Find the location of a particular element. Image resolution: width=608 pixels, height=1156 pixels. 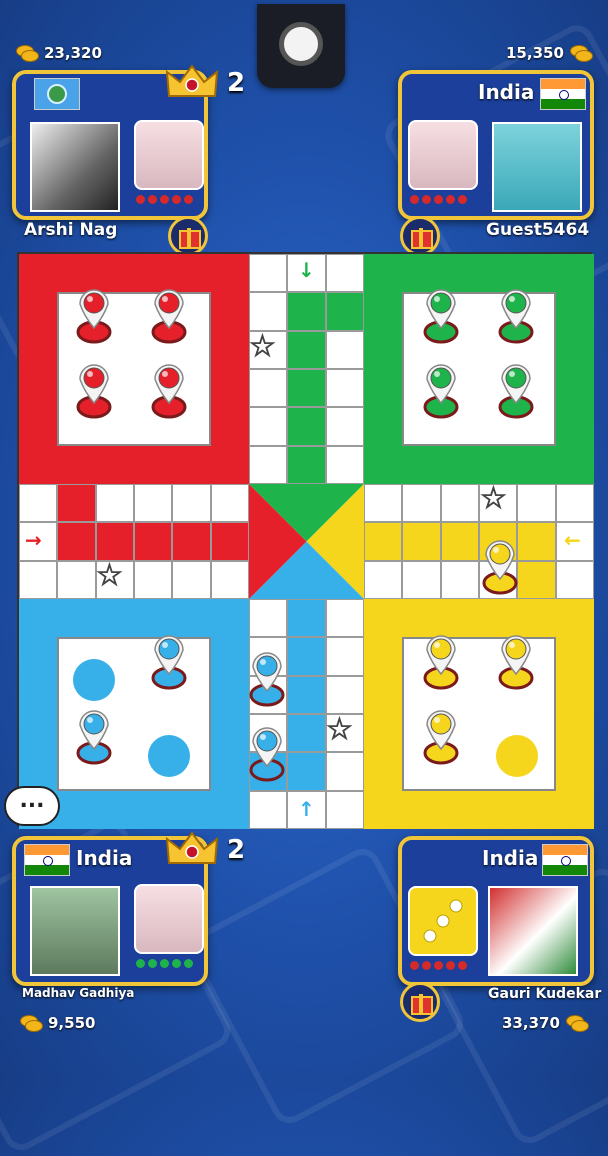

player-panel-top-right: India Guest5464 is located at coordinates (496, 155).